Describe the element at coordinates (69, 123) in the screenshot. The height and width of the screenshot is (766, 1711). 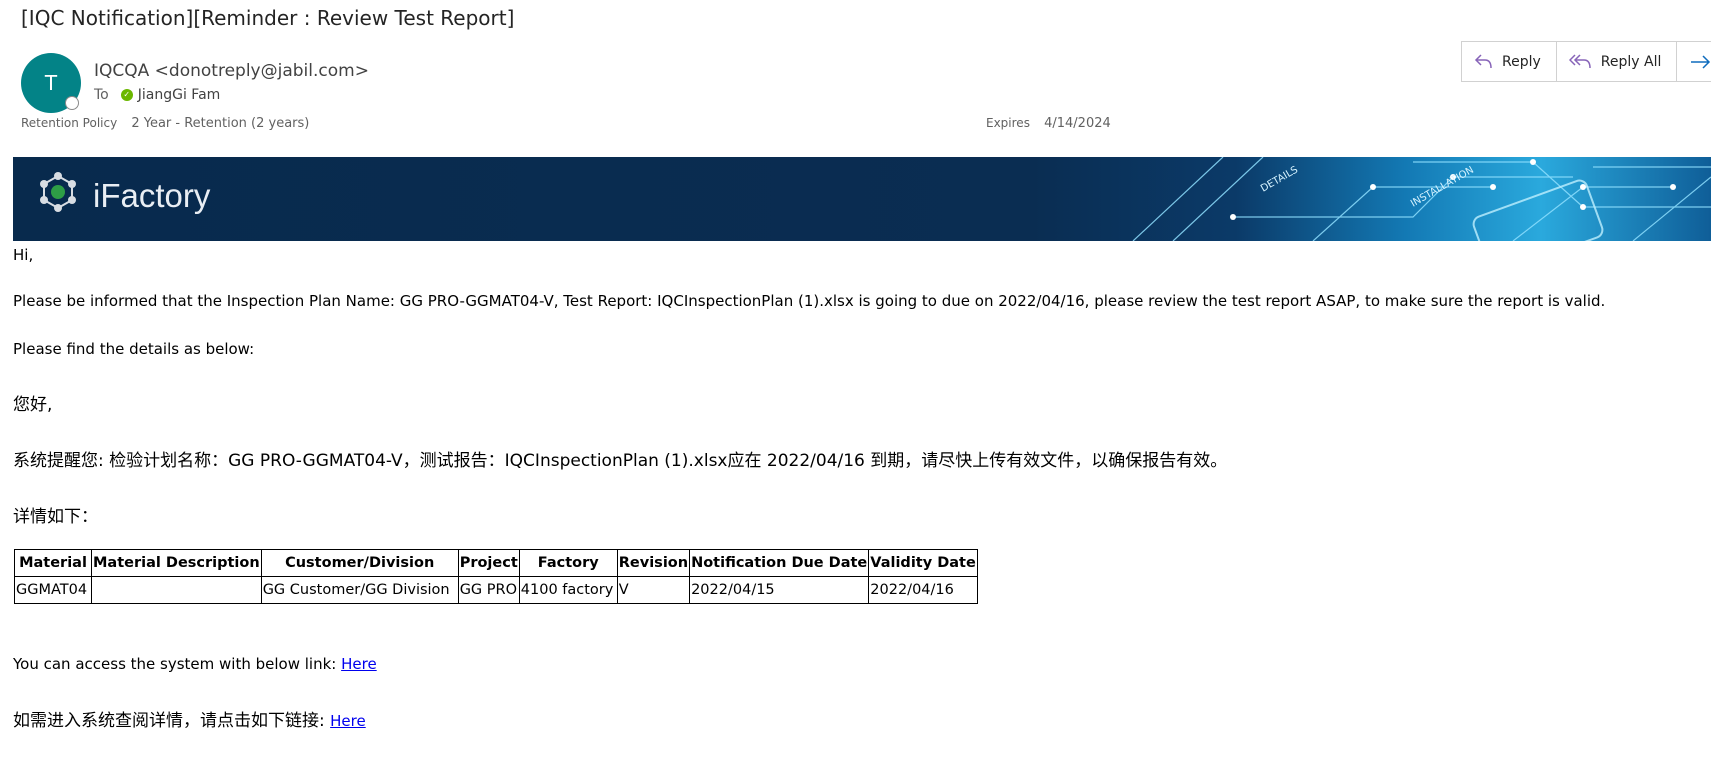
I see `retention-label: Retention Policy` at that location.